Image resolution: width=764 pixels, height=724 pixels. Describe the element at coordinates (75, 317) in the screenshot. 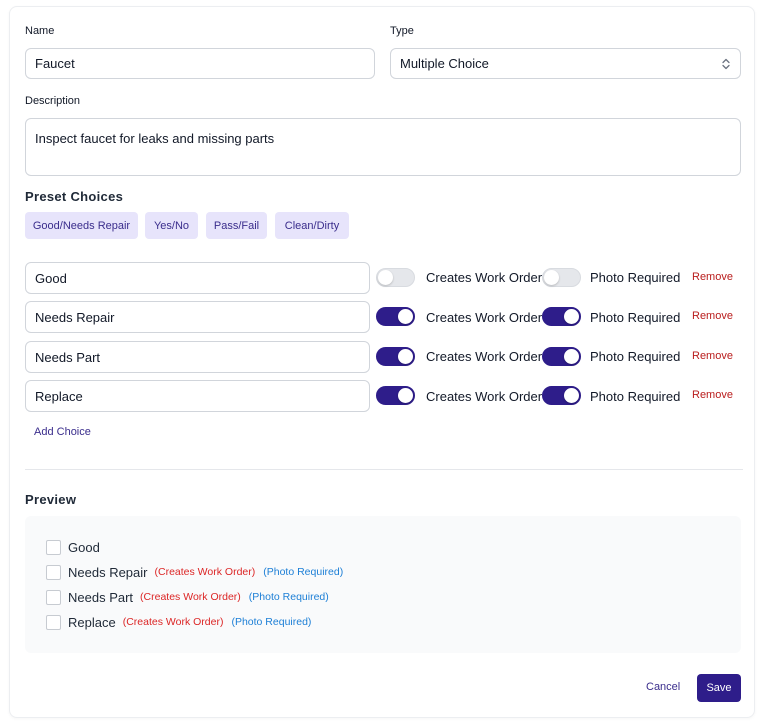

I see `choice-input-value: Needs Repair` at that location.